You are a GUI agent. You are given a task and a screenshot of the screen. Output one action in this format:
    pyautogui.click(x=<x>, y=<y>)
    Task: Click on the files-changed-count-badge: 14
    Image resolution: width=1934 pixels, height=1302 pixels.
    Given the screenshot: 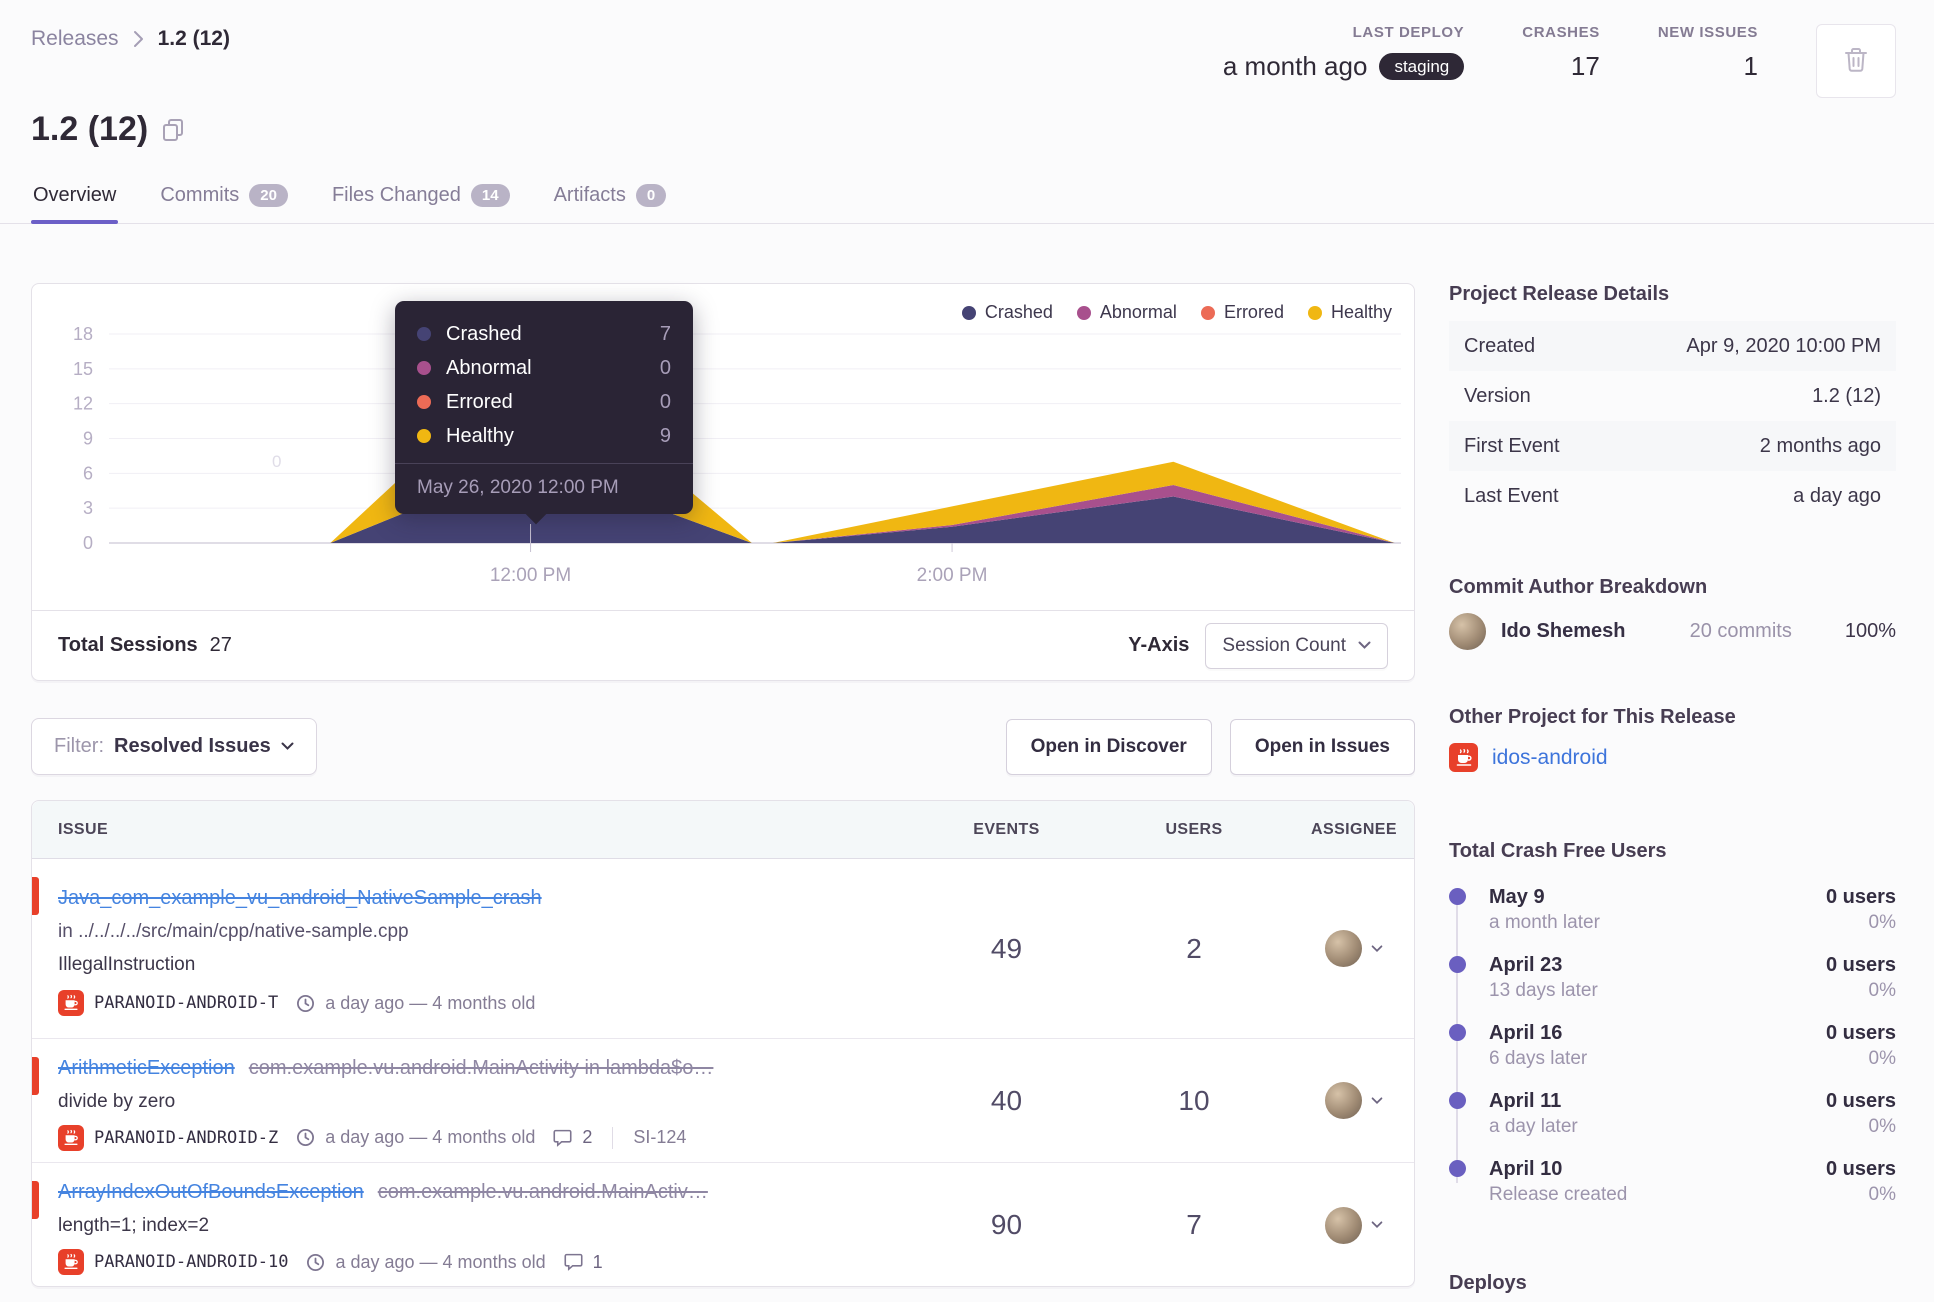 What is the action you would take?
    pyautogui.click(x=490, y=195)
    